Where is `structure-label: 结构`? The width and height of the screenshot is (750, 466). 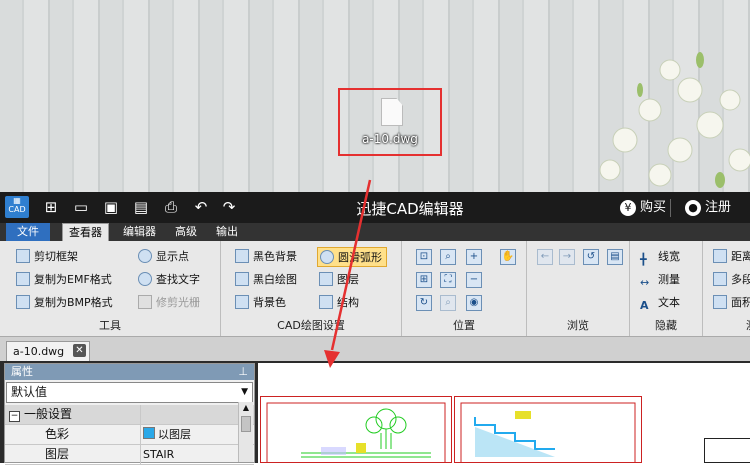
structure-label: 结构 is located at coordinates (348, 302).